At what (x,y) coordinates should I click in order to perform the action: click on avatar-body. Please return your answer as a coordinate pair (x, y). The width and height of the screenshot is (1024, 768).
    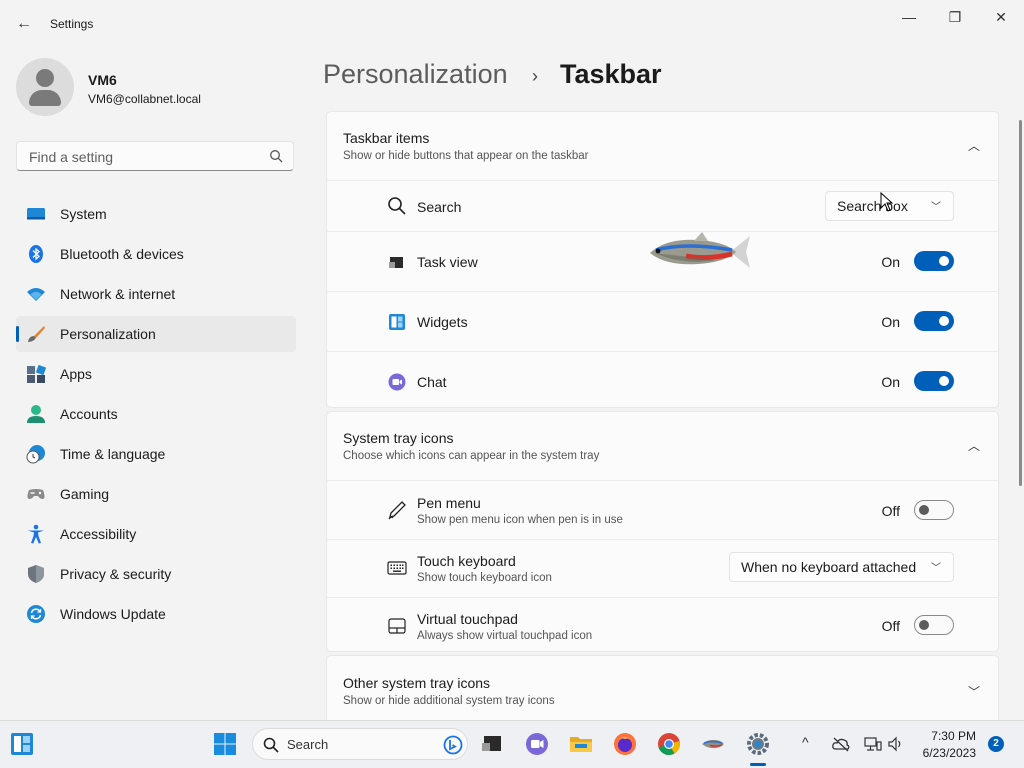
    Looking at the image, I should click on (45, 98).